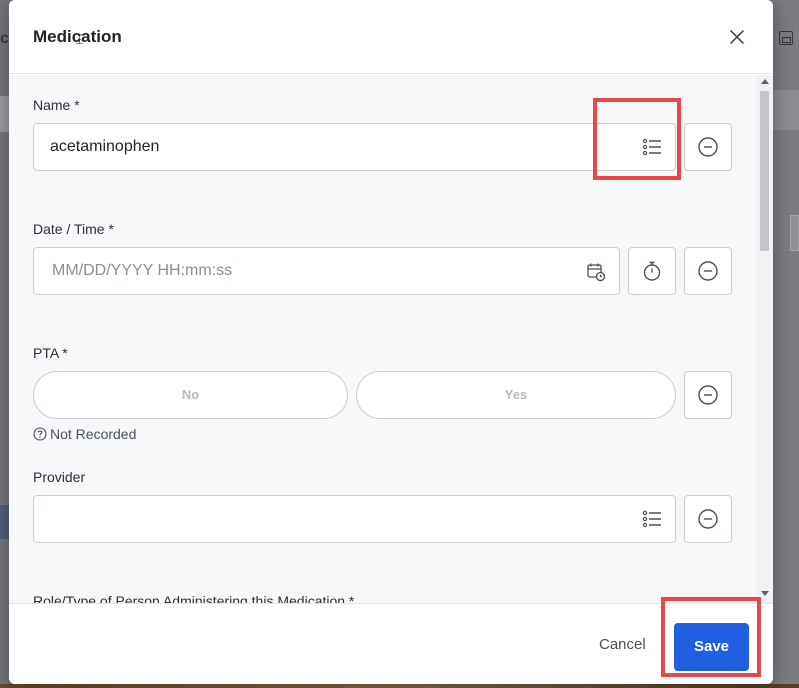 This screenshot has width=799, height=688. I want to click on backdrop-panel, so click(786, 110).